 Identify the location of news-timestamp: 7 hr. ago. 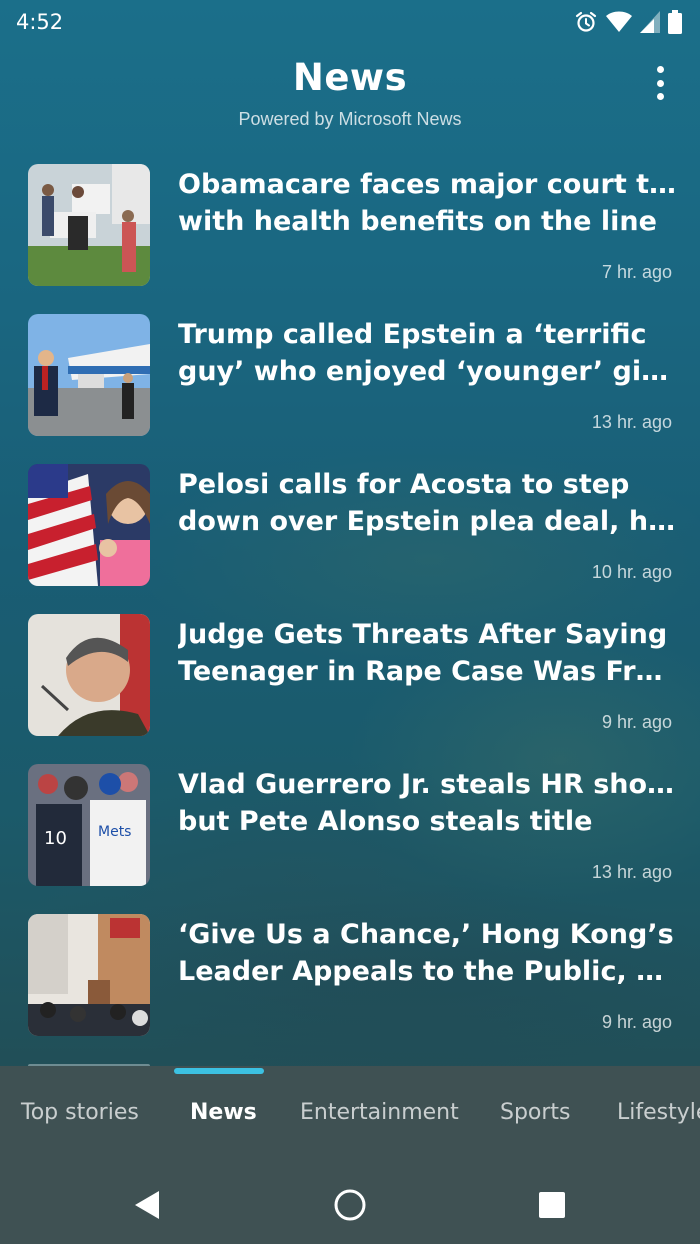
(636, 272).